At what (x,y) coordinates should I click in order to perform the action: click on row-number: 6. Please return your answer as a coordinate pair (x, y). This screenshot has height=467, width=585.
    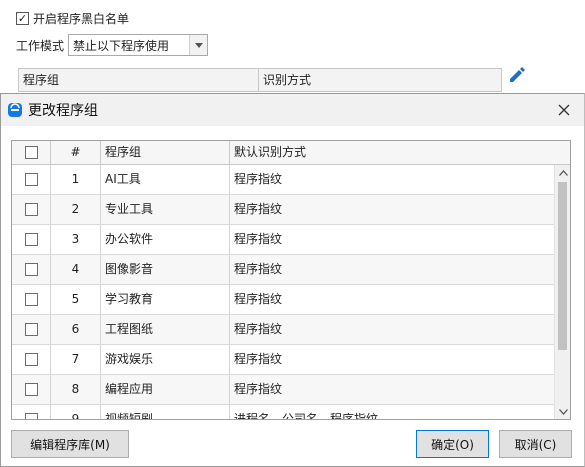
    Looking at the image, I should click on (76, 329).